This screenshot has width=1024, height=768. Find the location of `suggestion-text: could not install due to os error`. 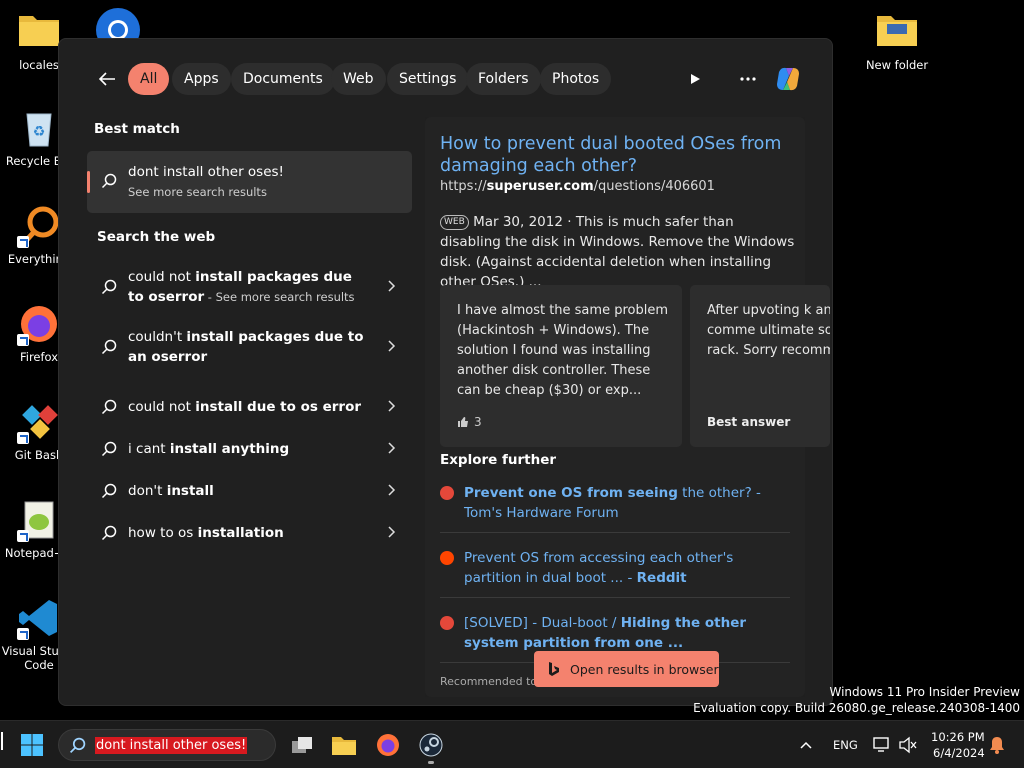

suggestion-text: could not install due to os error is located at coordinates (245, 407).